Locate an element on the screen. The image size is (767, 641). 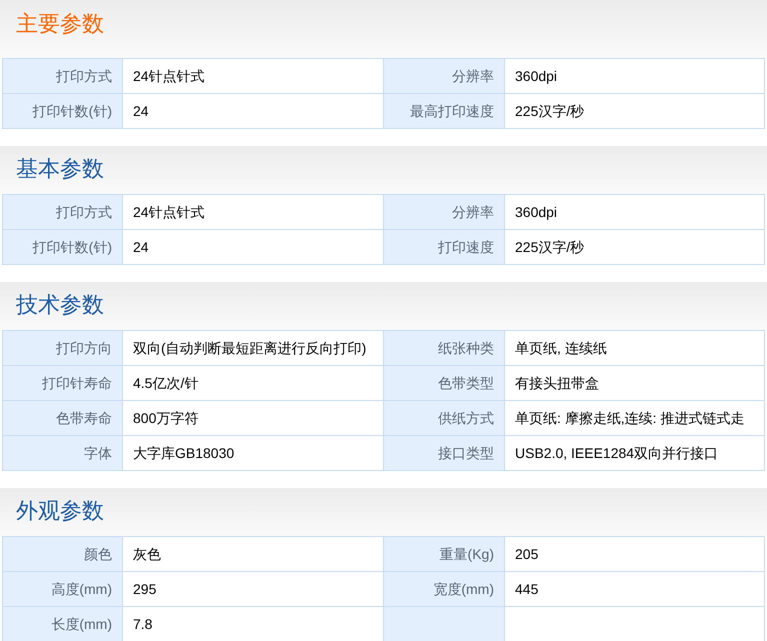
label-cell: 供纸方式 is located at coordinates (444, 418).